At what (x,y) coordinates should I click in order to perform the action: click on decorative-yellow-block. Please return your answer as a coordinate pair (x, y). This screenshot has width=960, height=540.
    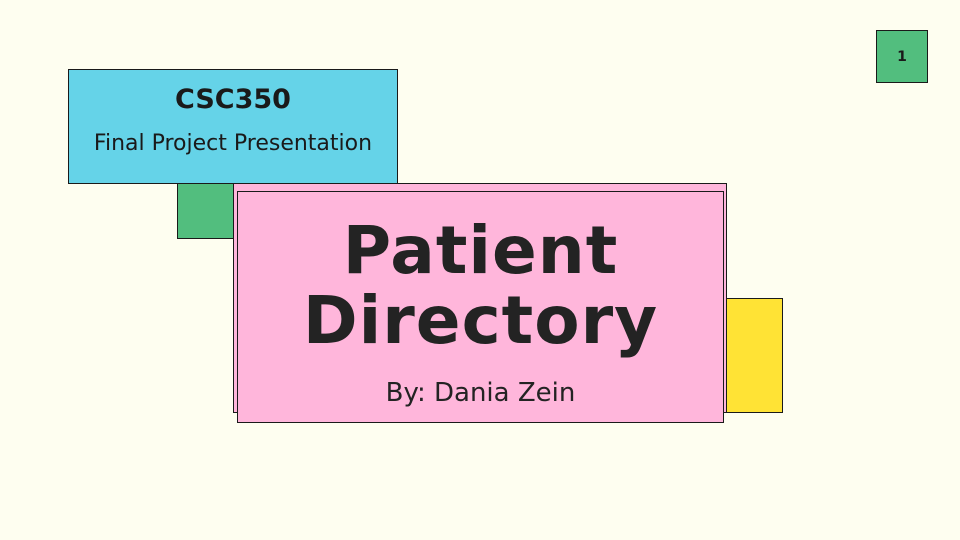
    Looking at the image, I should click on (752, 355).